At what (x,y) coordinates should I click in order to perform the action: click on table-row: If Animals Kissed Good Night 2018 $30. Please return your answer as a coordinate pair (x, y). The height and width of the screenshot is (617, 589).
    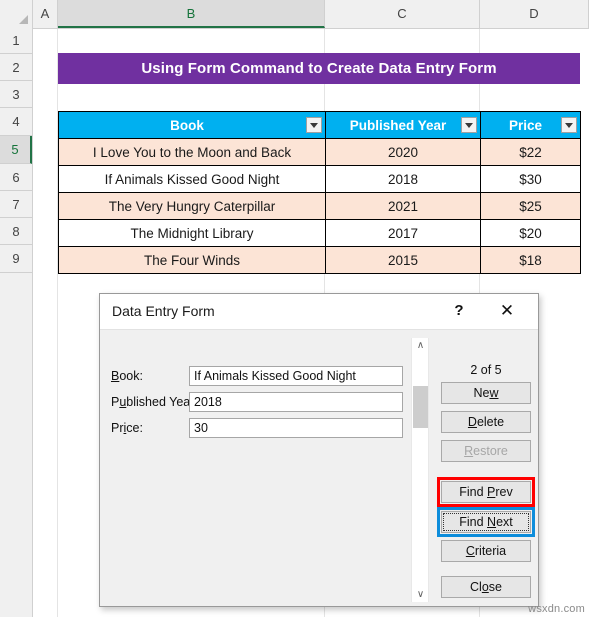
    Looking at the image, I should click on (319, 179).